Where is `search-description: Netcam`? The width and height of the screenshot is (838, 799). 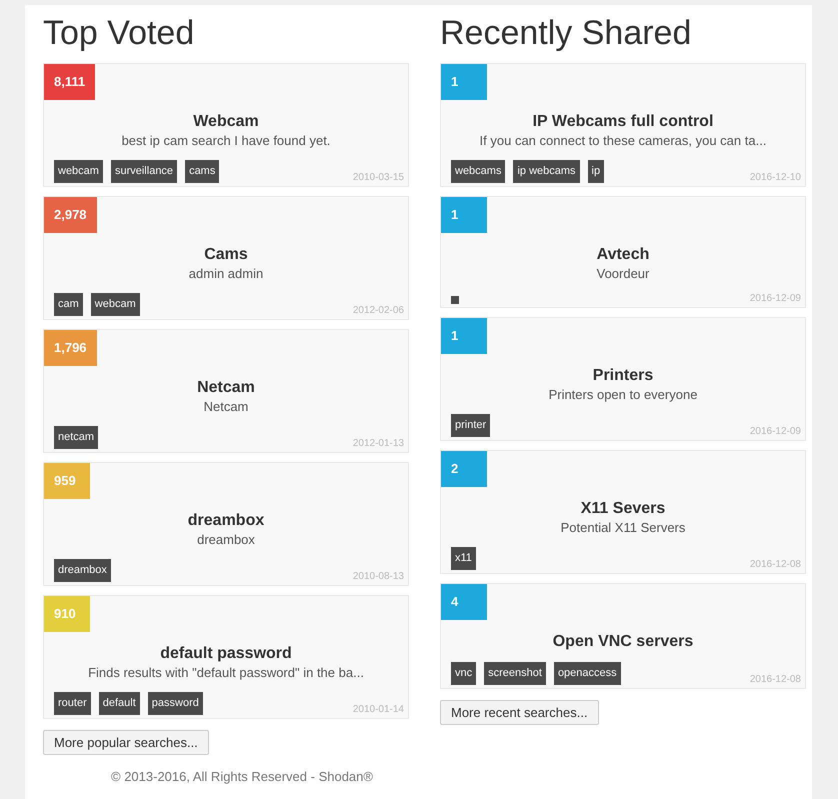 search-description: Netcam is located at coordinates (226, 407).